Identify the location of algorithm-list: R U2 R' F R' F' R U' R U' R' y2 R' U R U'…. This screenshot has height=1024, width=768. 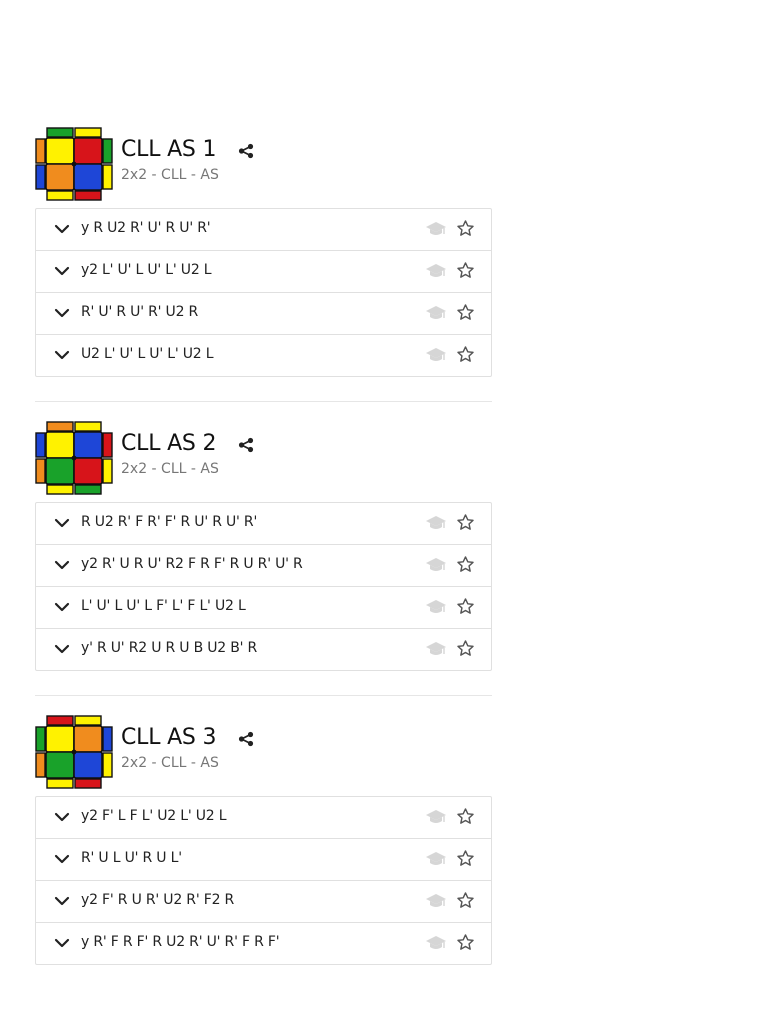
(263, 586).